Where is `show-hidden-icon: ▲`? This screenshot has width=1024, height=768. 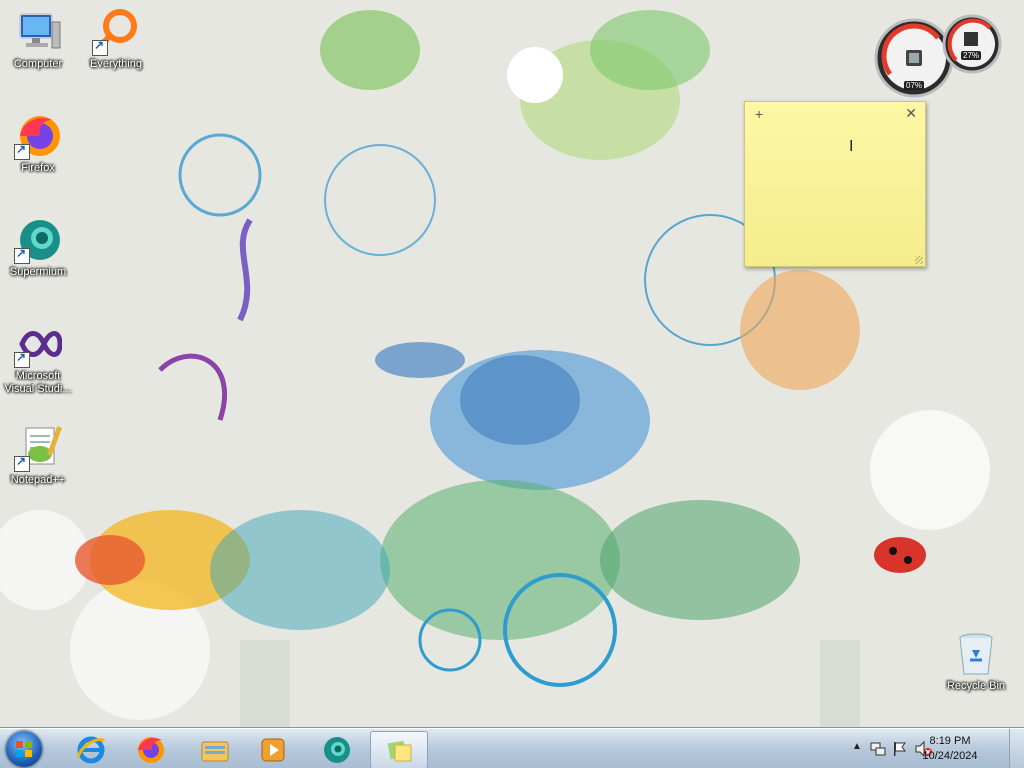 show-hidden-icon: ▲ is located at coordinates (857, 746).